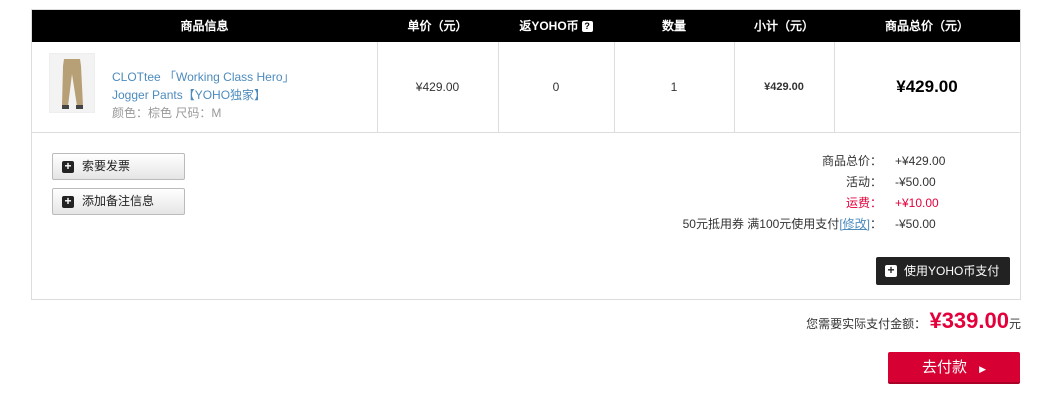  Describe the element at coordinates (106, 166) in the screenshot. I see `request-invoice-label: 索要发票` at that location.